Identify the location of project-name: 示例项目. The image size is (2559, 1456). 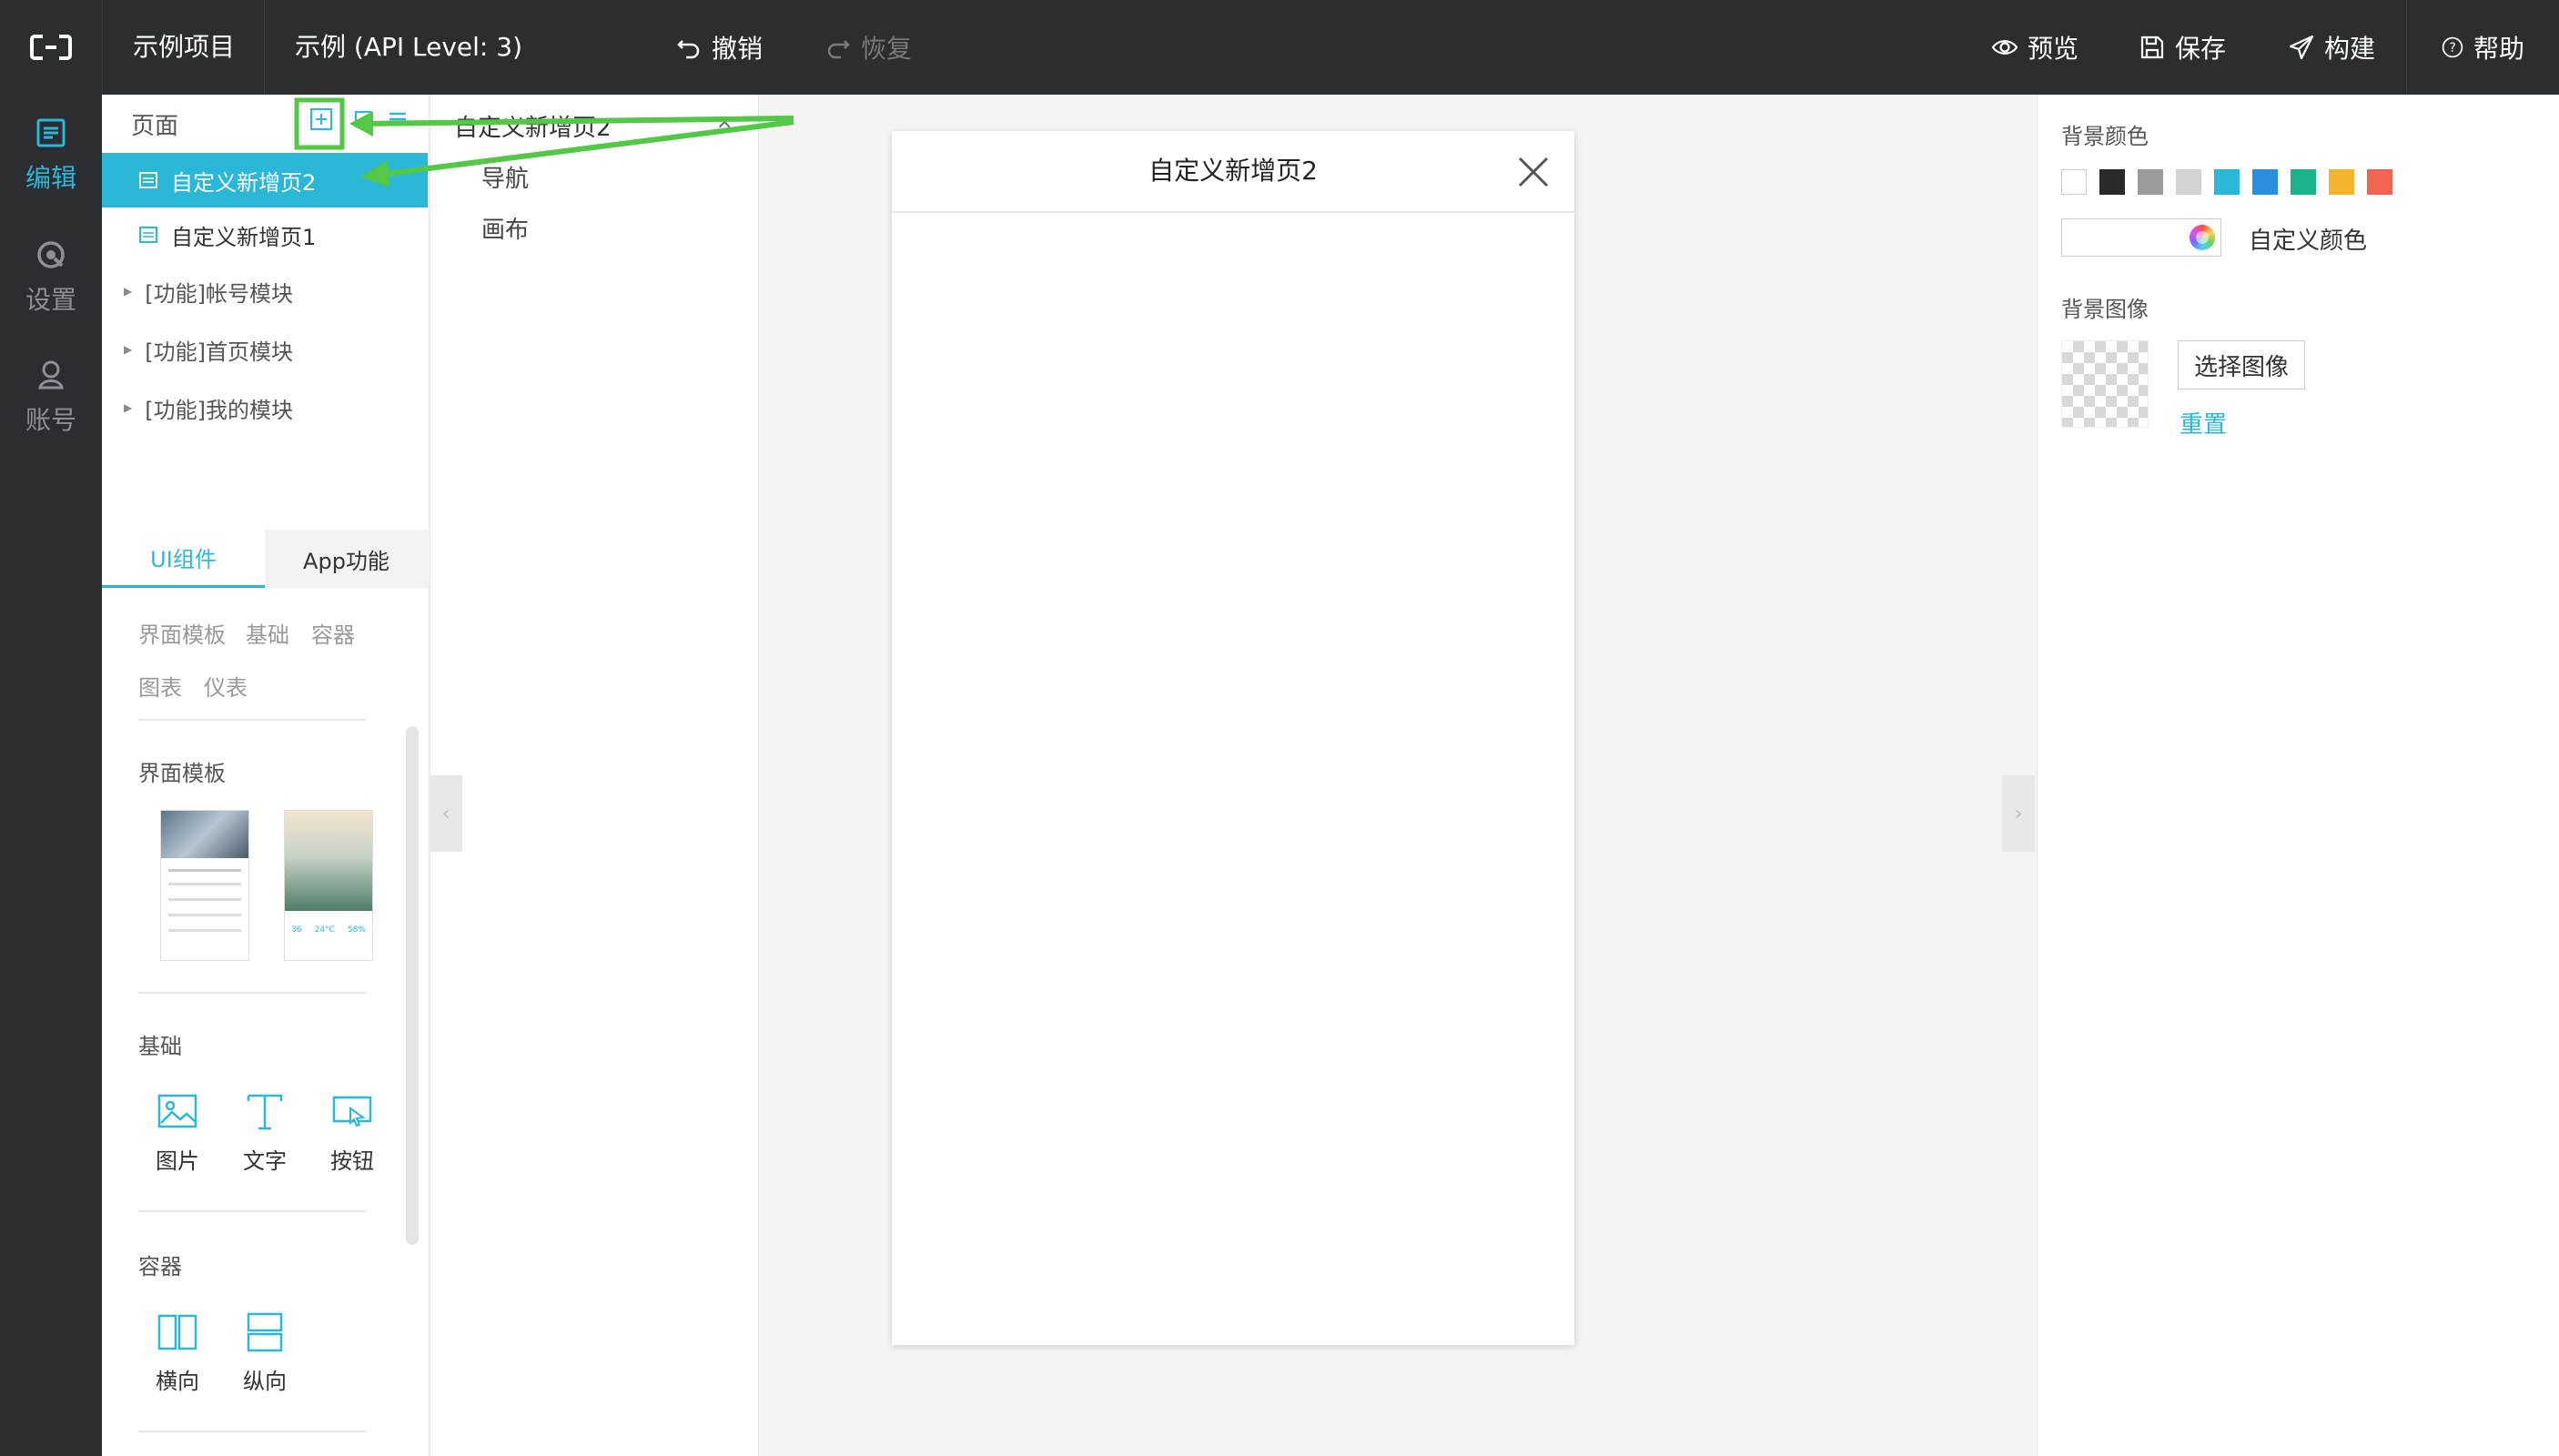
(184, 48).